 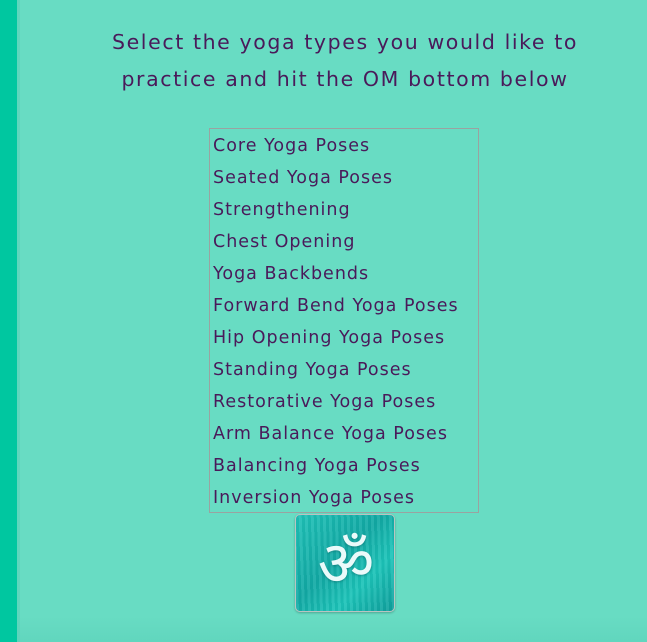 What do you see at coordinates (344, 370) in the screenshot?
I see `yoga-option-standing: Standing Yoga Poses` at bounding box center [344, 370].